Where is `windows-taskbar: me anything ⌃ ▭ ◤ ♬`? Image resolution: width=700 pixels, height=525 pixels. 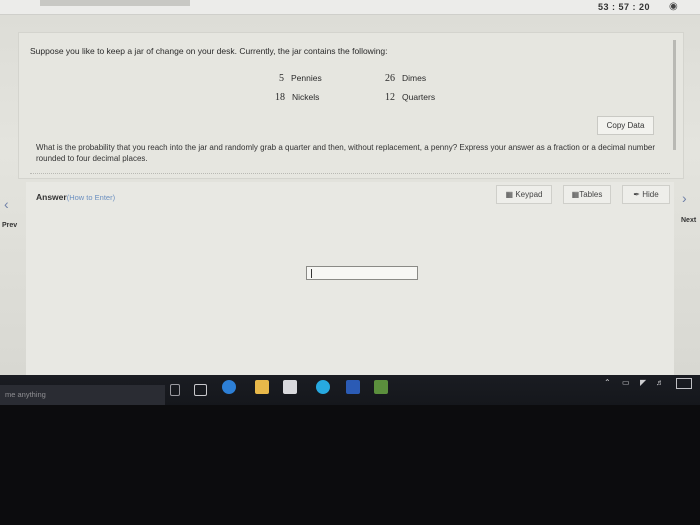 windows-taskbar: me anything ⌃ ▭ ◤ ♬ is located at coordinates (350, 390).